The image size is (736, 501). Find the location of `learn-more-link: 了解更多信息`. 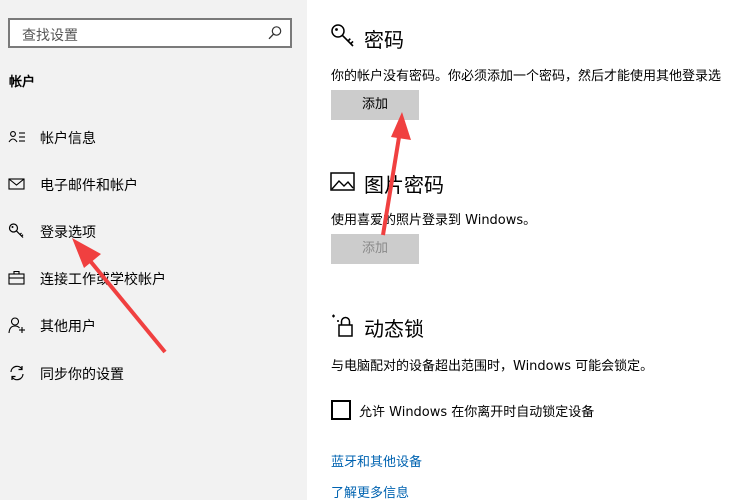

learn-more-link: 了解更多信息 is located at coordinates (370, 491).